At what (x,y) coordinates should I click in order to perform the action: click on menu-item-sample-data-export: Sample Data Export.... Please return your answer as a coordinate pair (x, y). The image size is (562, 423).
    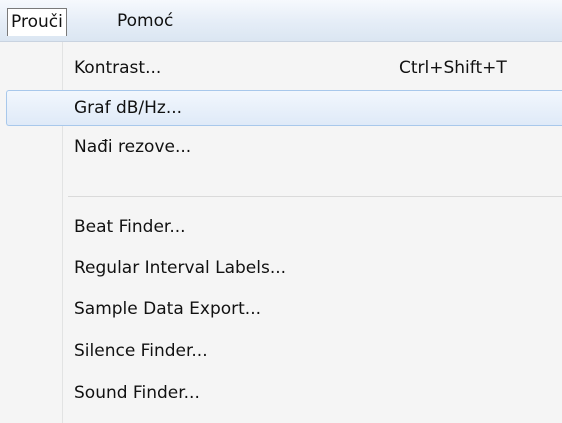
    Looking at the image, I should click on (284, 310).